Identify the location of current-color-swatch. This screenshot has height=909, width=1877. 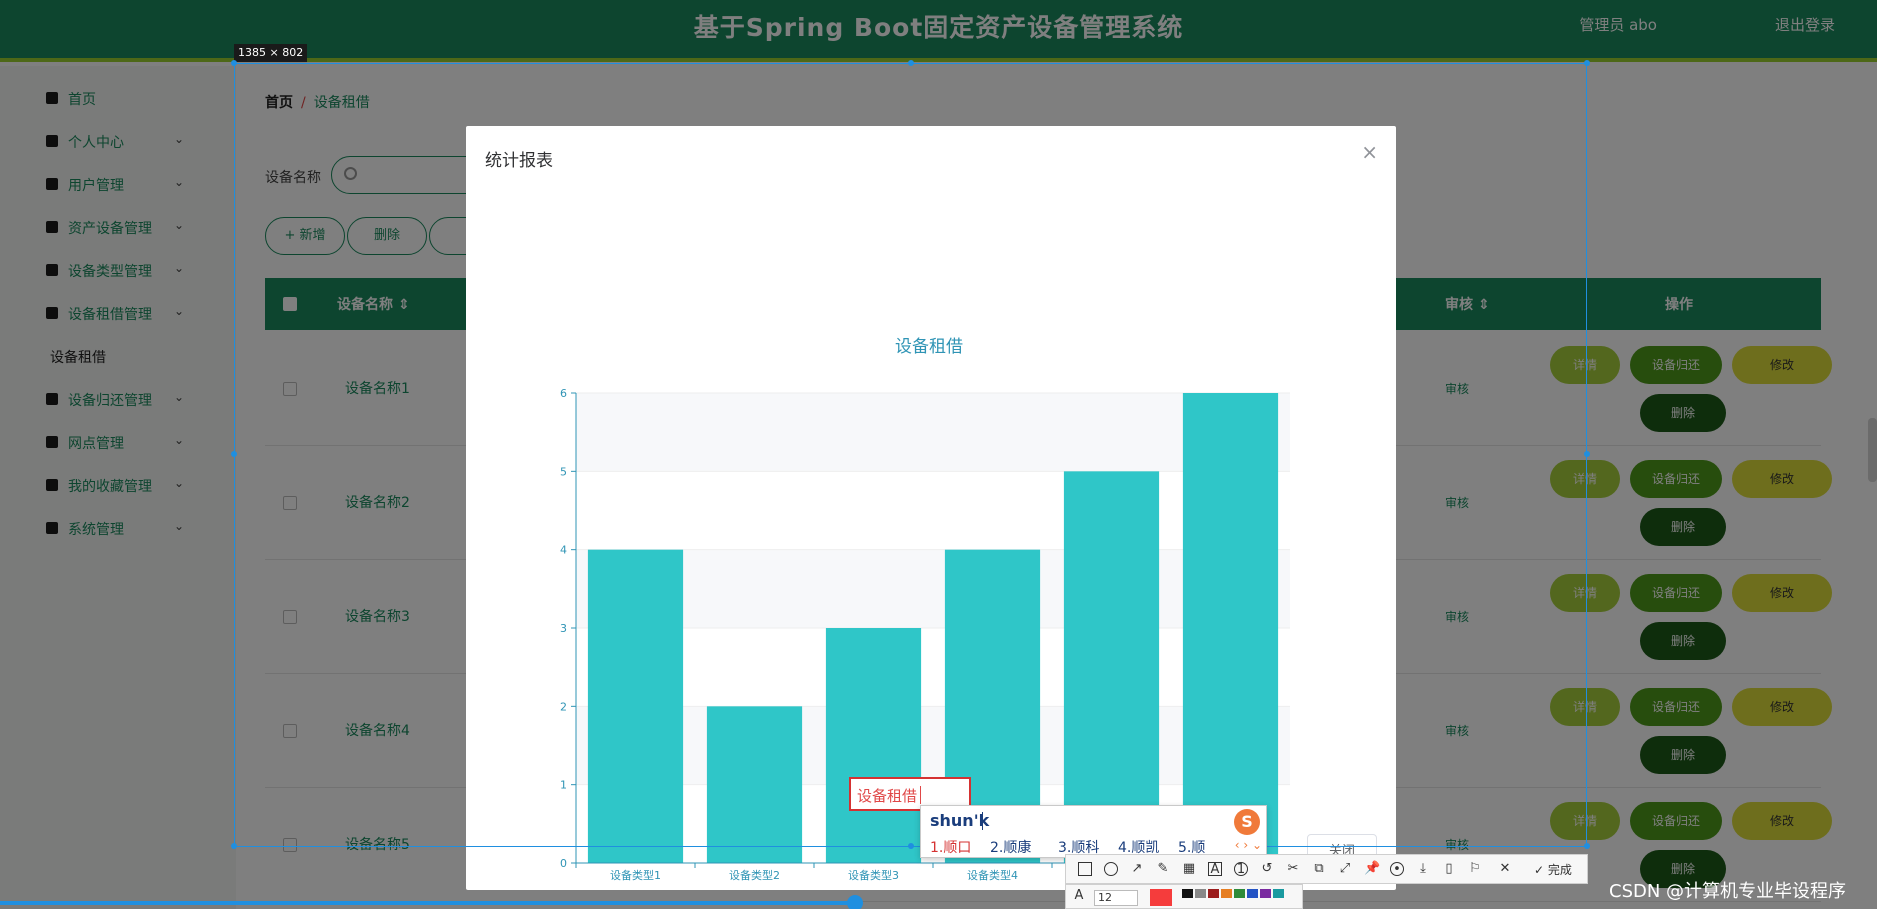
(1161, 897).